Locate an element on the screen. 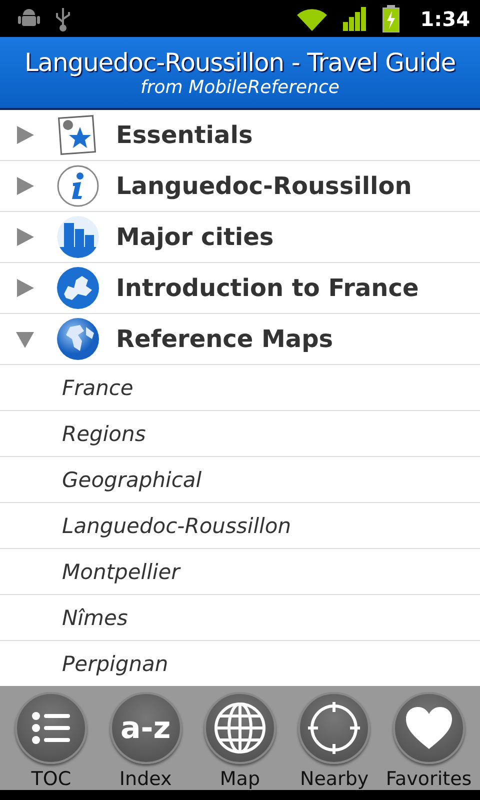 This screenshot has height=800, width=480. index-glyph: a-z is located at coordinates (145, 728).